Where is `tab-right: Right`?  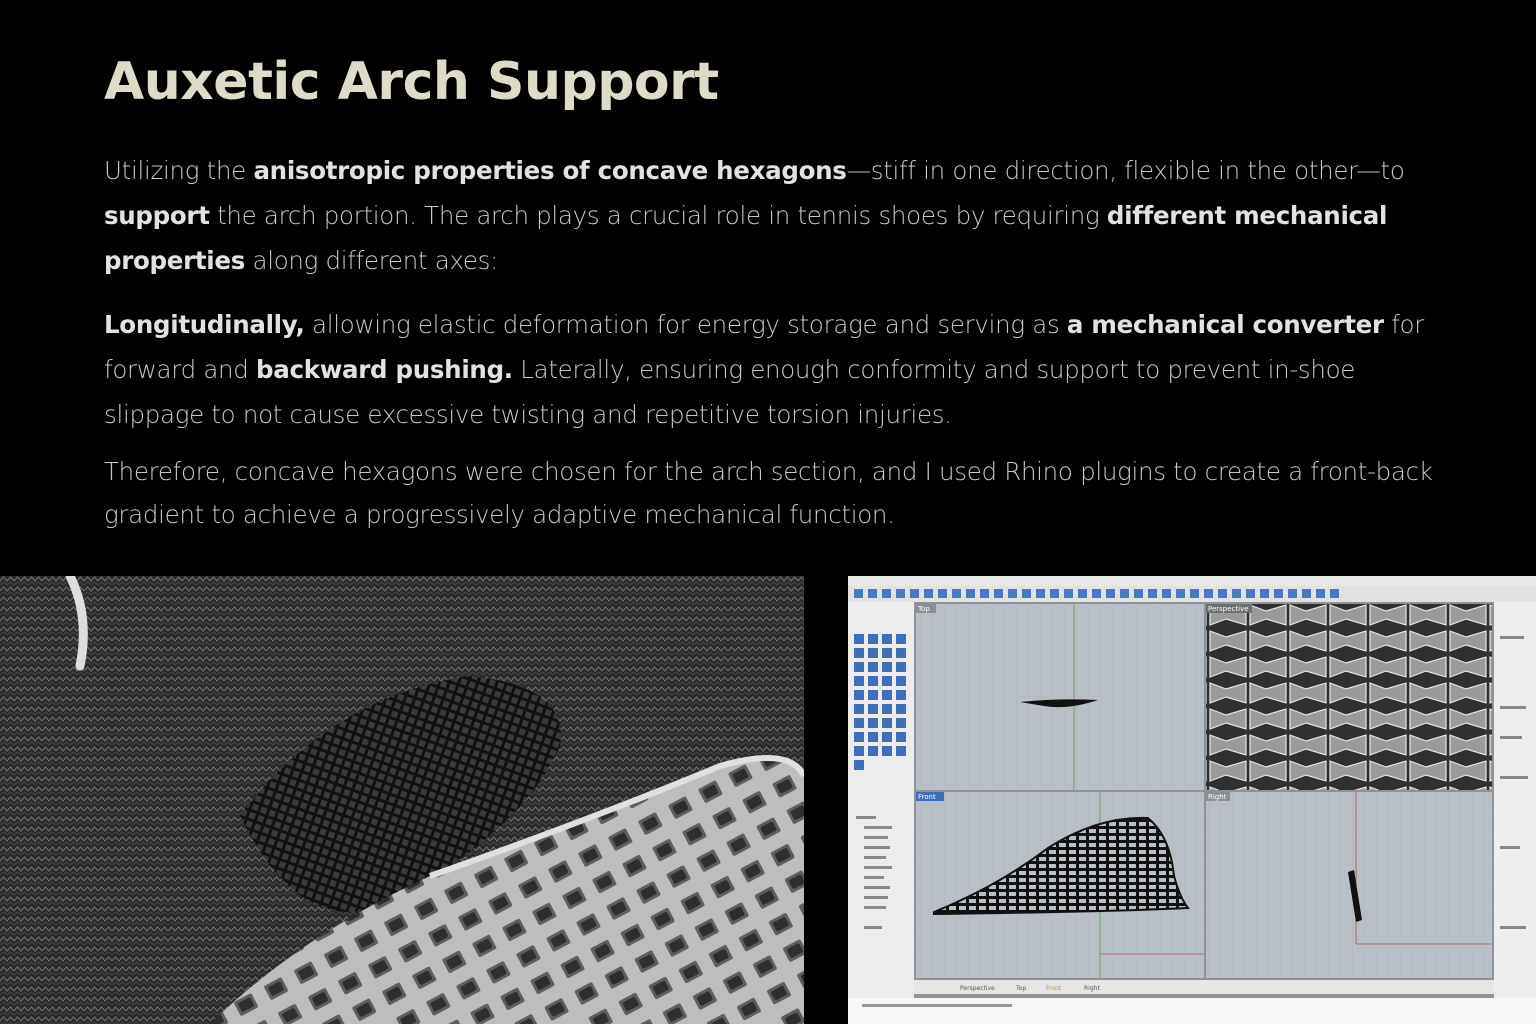 tab-right: Right is located at coordinates (1092, 988).